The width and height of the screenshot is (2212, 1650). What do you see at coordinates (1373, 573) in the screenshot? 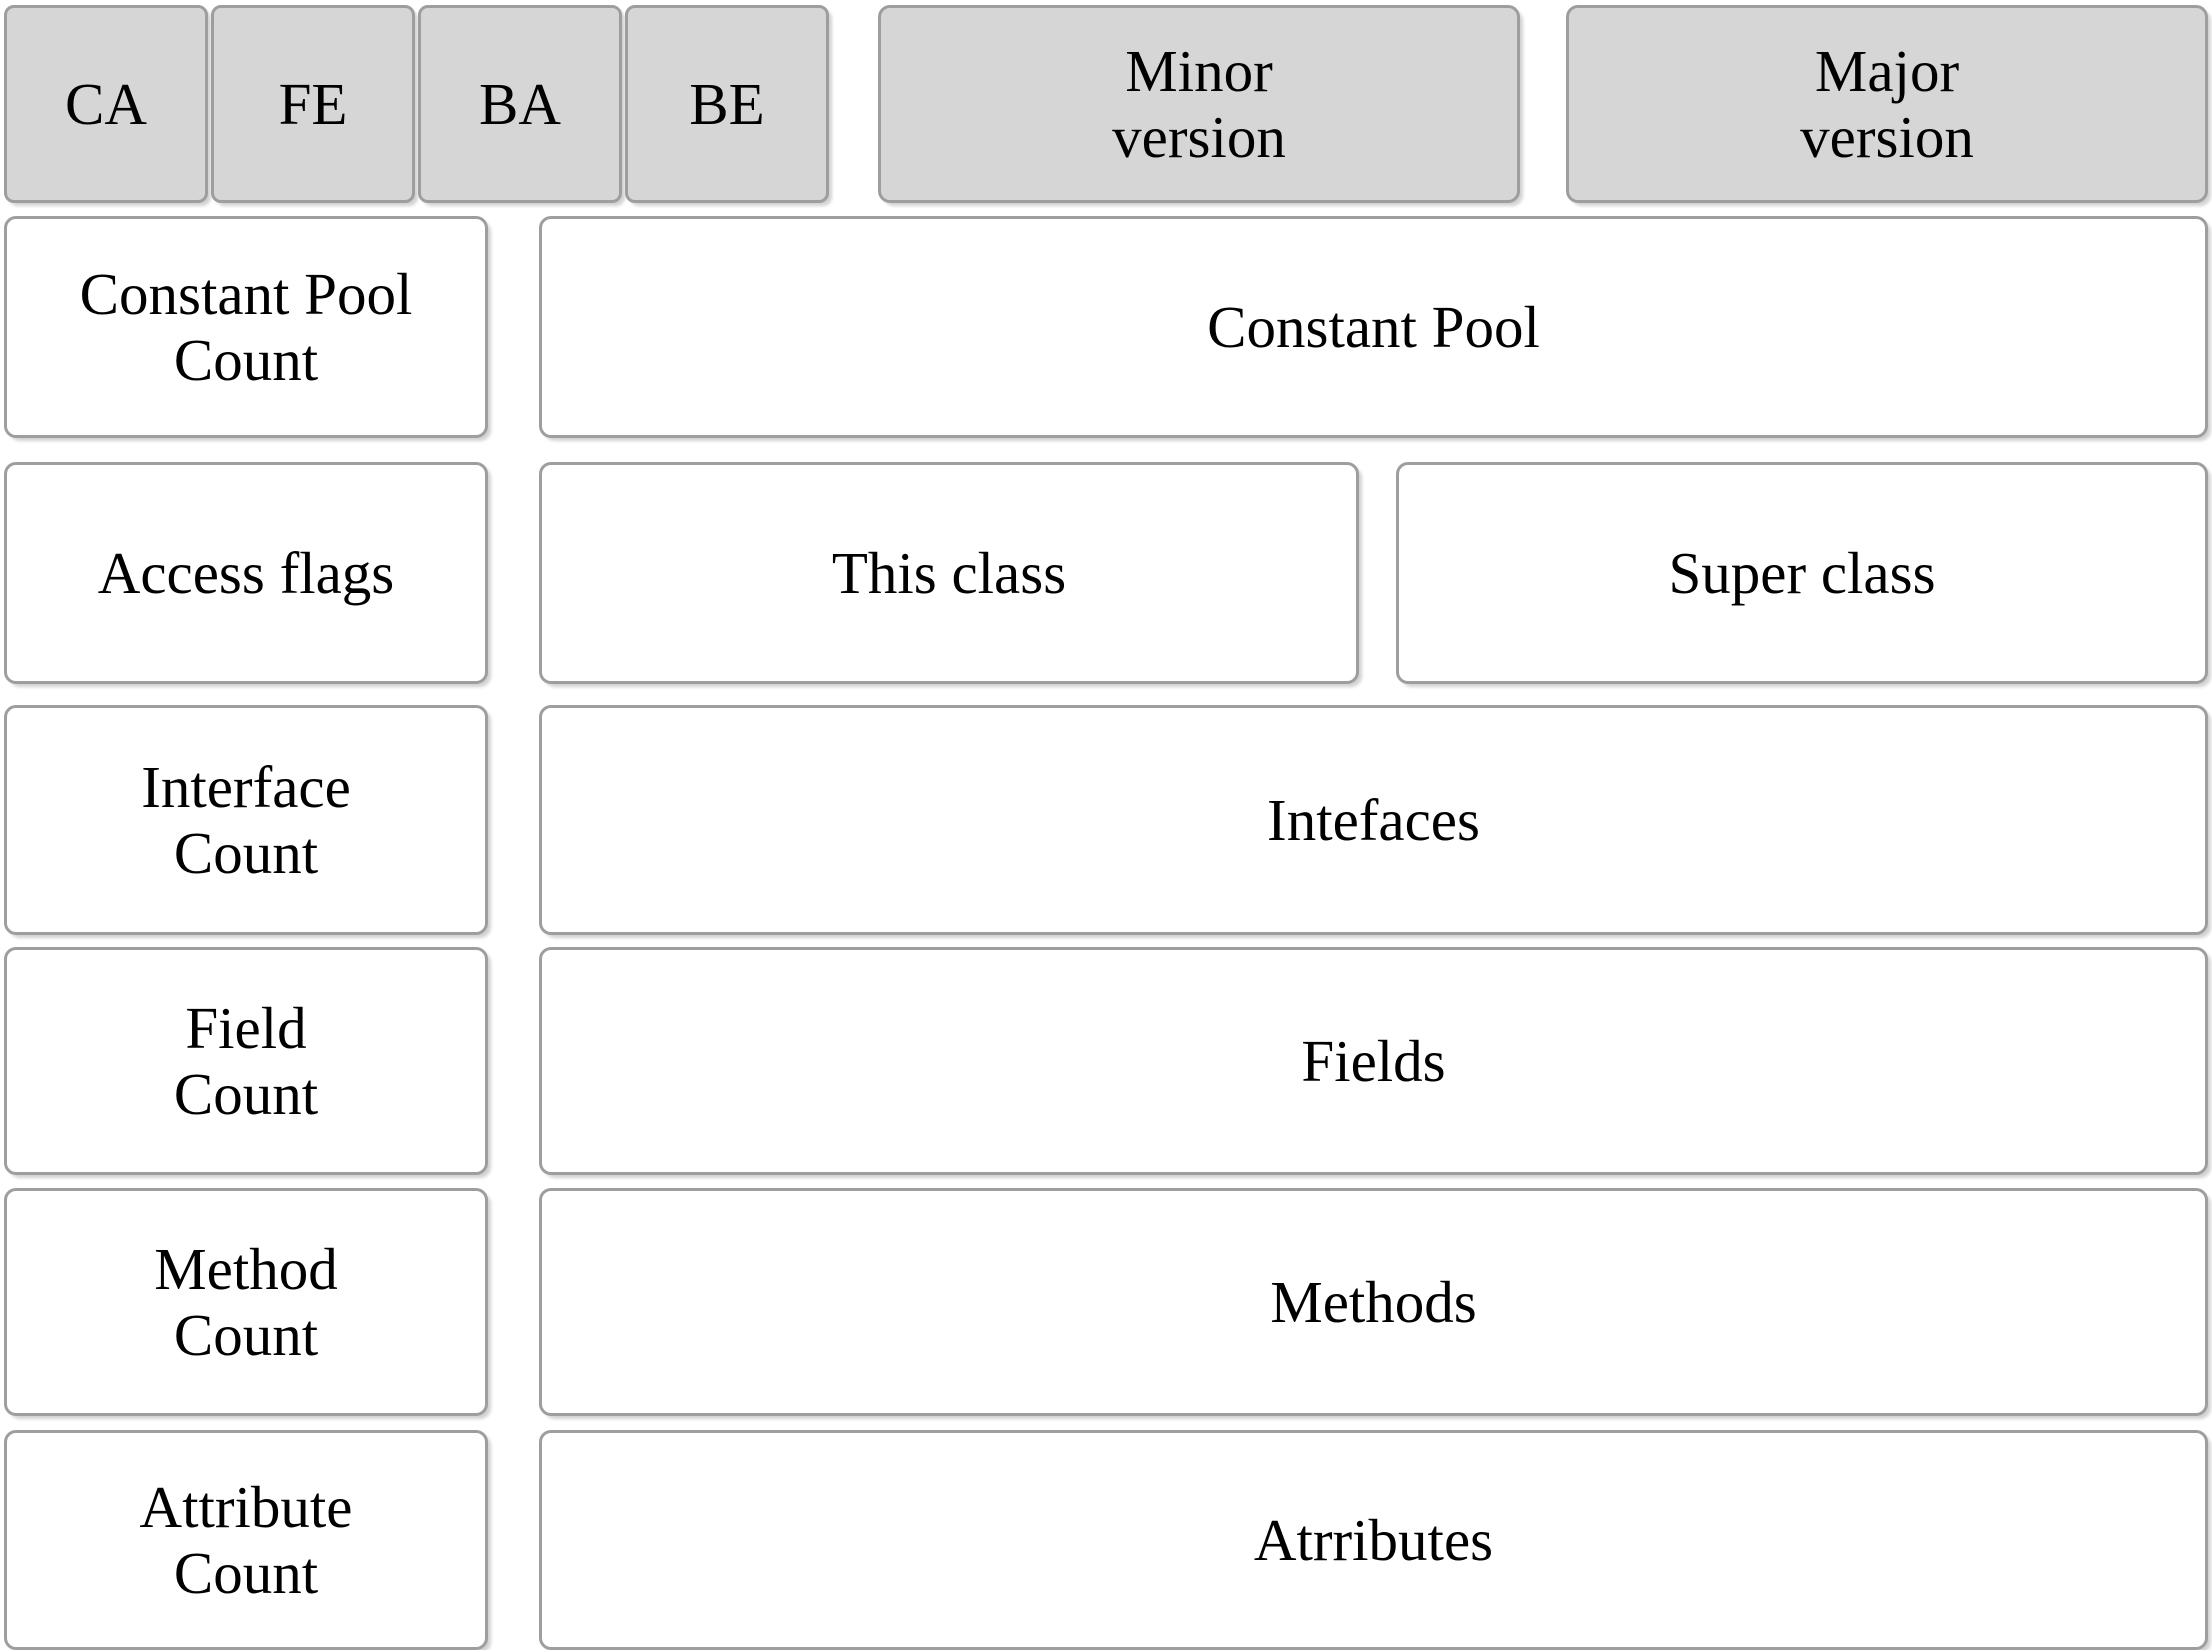
I see `class-reference-group: This class Super class` at bounding box center [1373, 573].